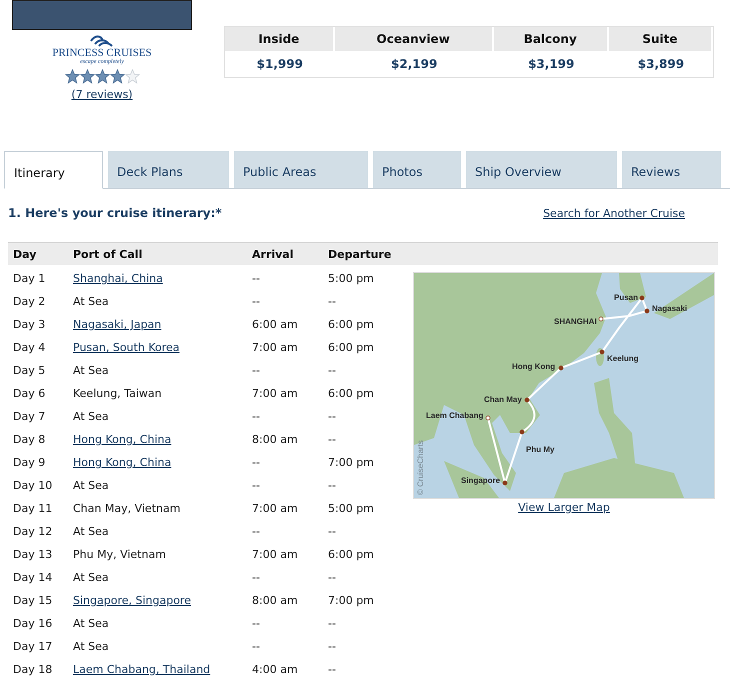 Image resolution: width=730 pixels, height=686 pixels. What do you see at coordinates (33, 577) in the screenshot?
I see `table-cell-text: Day 14` at bounding box center [33, 577].